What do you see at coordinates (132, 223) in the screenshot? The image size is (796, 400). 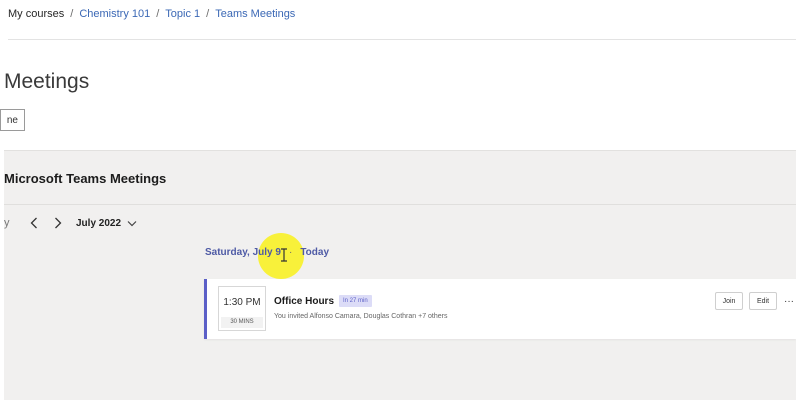 I see `chevron-down-icon` at bounding box center [132, 223].